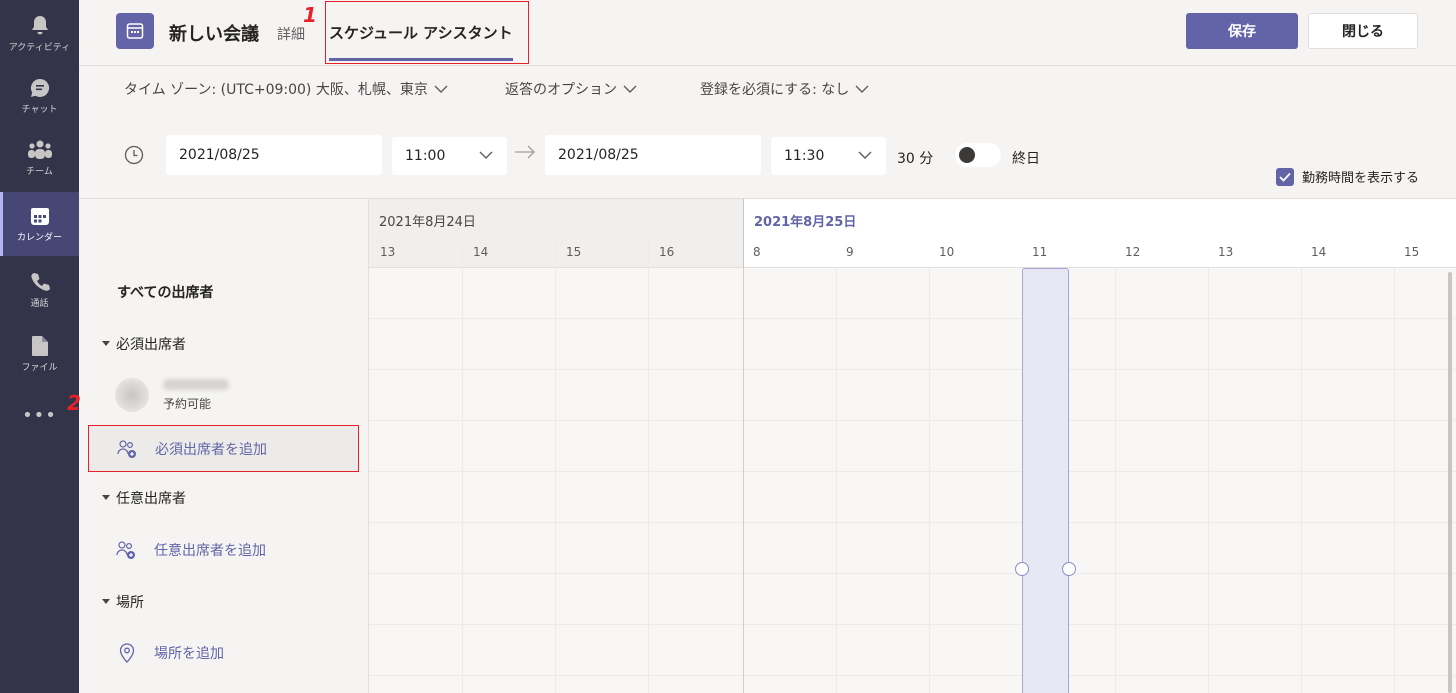 The image size is (1456, 693). I want to click on teams-icon, so click(39, 149).